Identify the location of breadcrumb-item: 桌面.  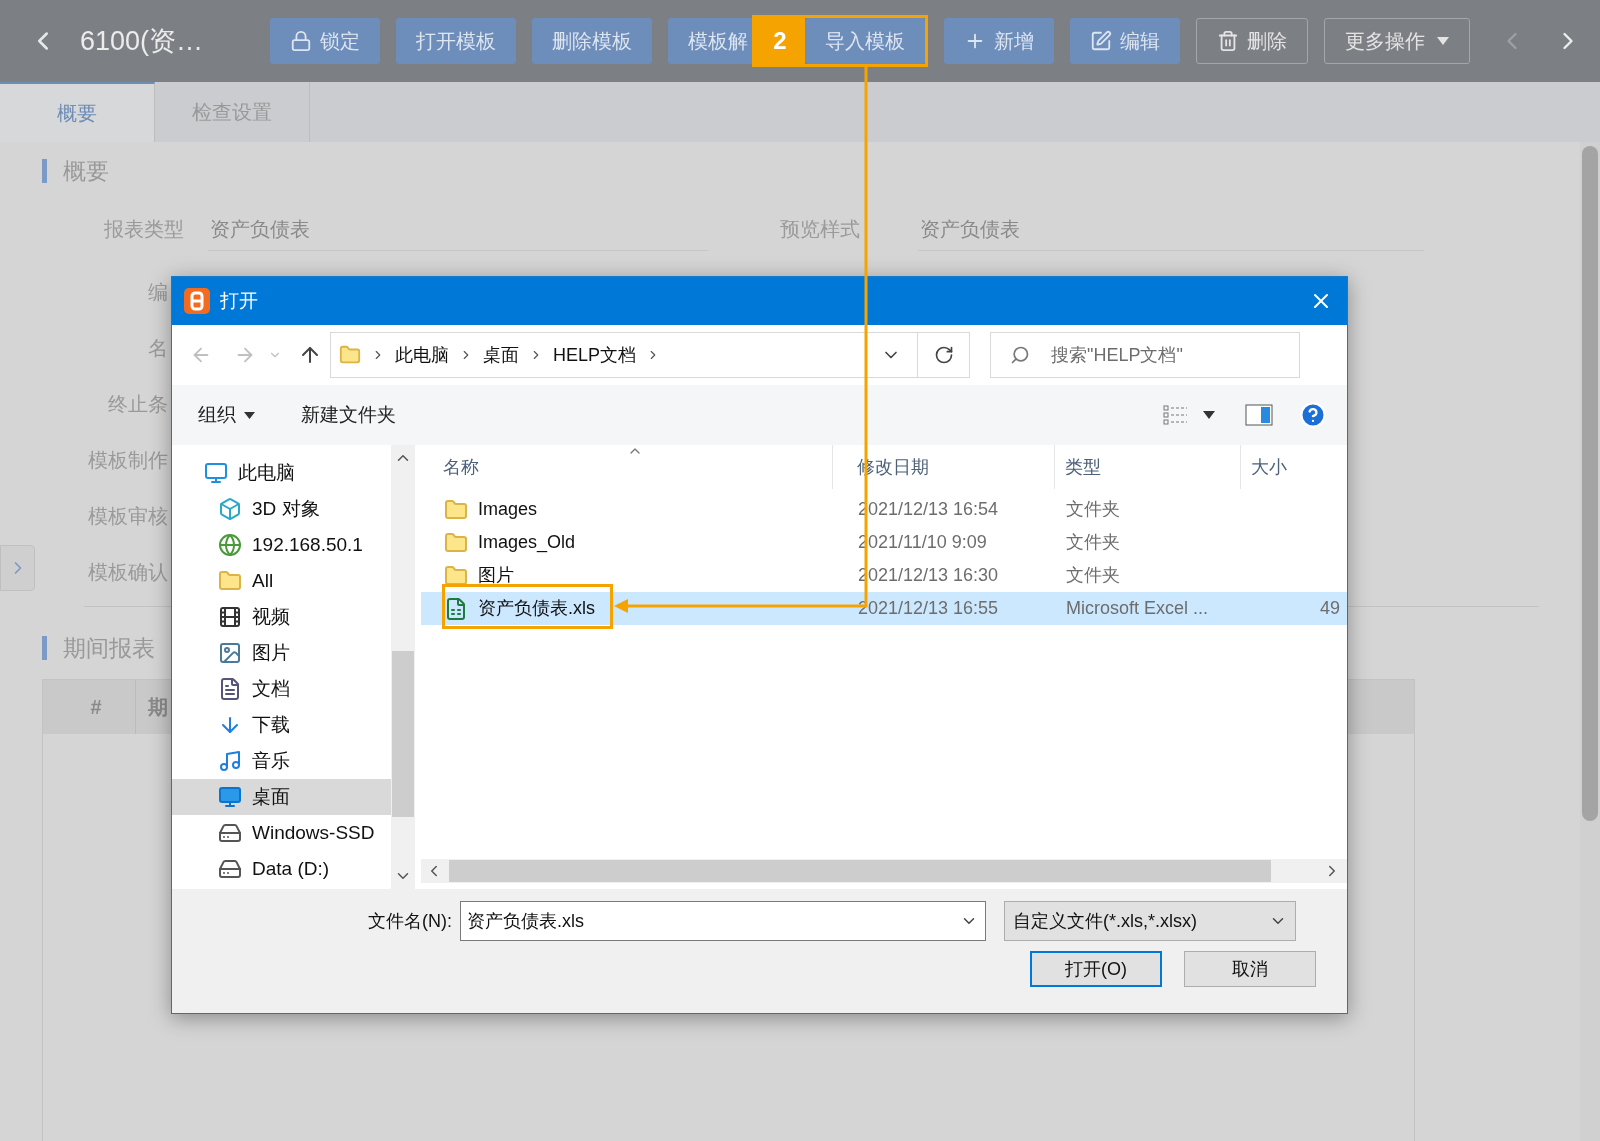
(501, 355).